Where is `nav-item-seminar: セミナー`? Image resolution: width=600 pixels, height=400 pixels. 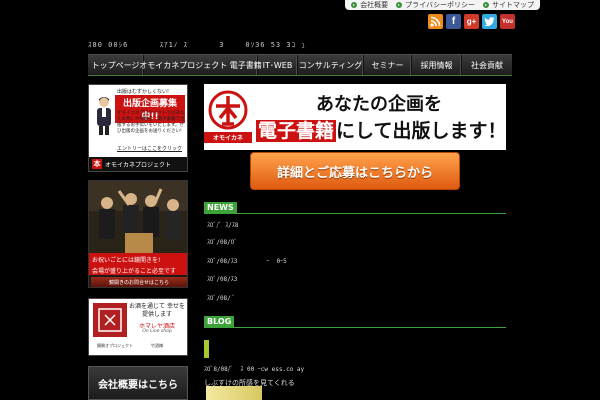
nav-item-seminar: セミナー is located at coordinates (388, 65).